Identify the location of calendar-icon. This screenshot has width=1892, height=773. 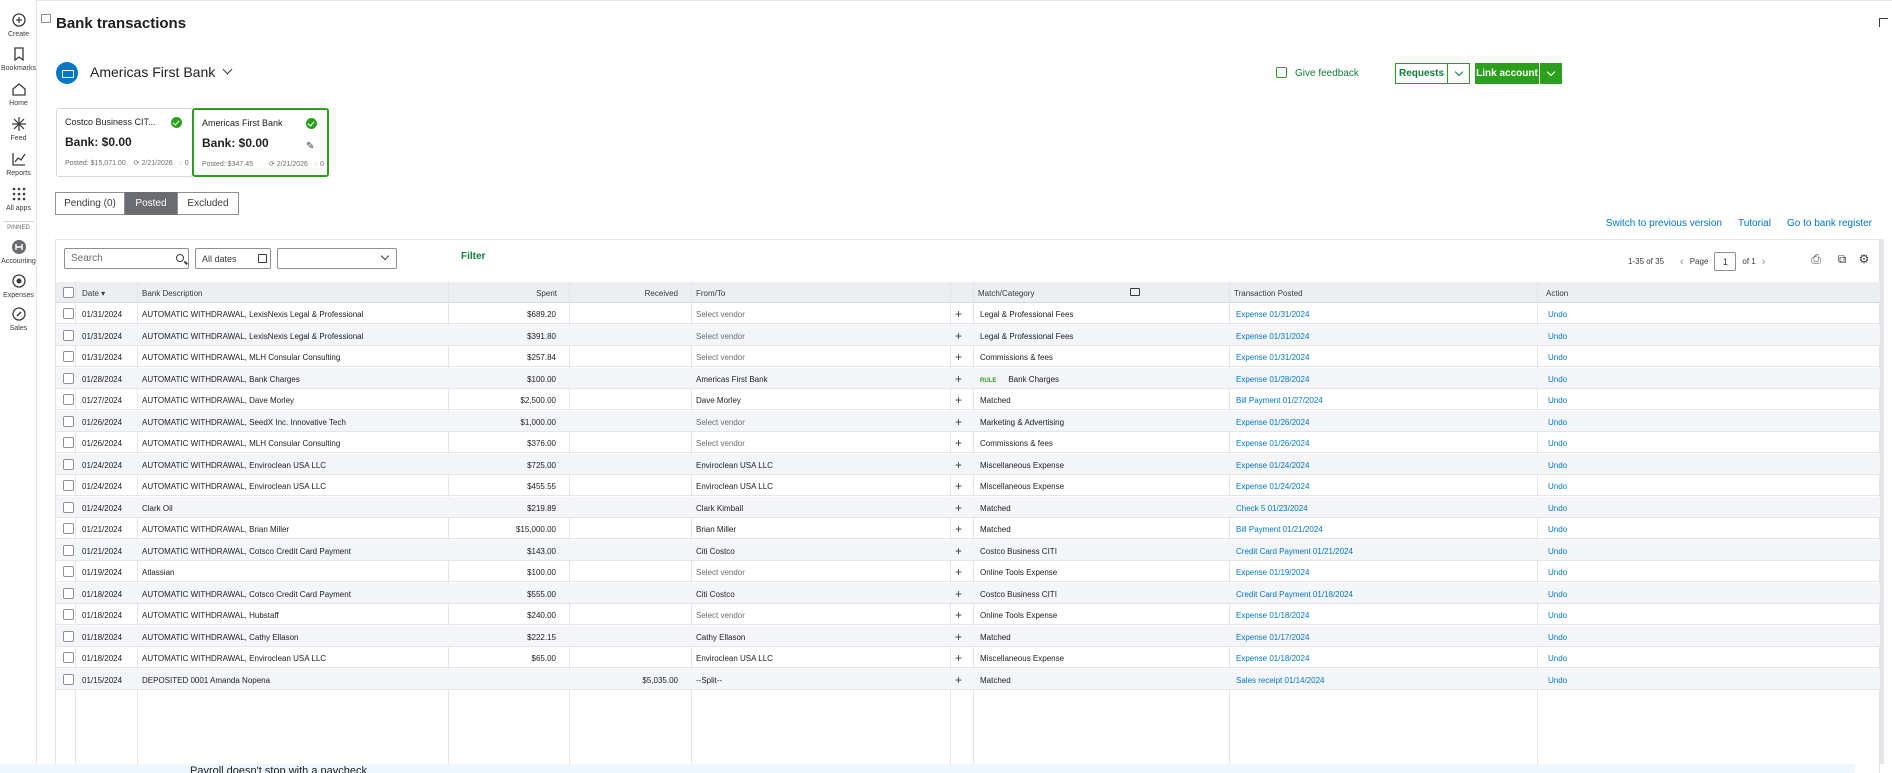
(262, 258).